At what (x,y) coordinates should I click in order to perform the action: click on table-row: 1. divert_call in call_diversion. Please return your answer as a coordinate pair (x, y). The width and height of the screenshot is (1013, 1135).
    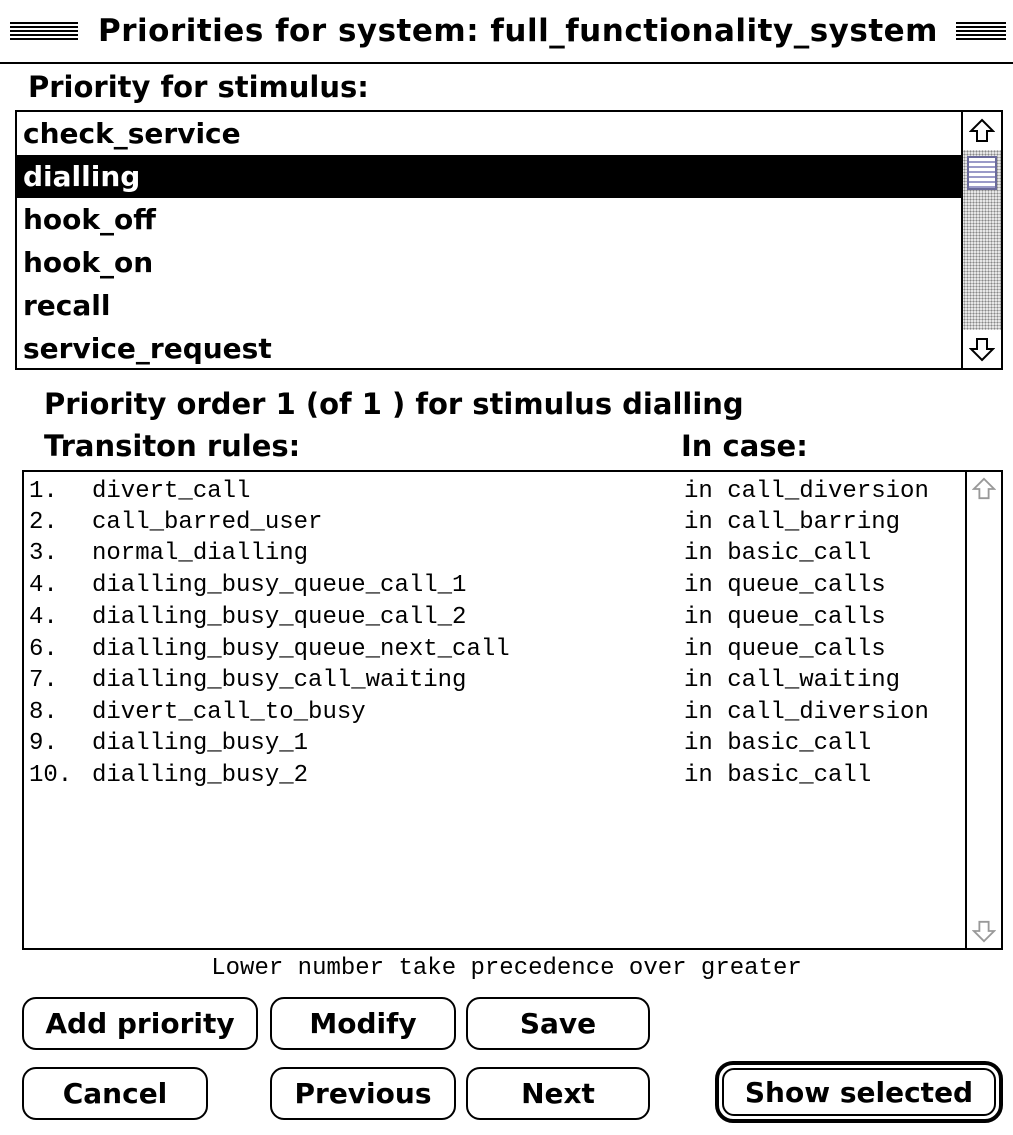
    Looking at the image, I should click on (496, 491).